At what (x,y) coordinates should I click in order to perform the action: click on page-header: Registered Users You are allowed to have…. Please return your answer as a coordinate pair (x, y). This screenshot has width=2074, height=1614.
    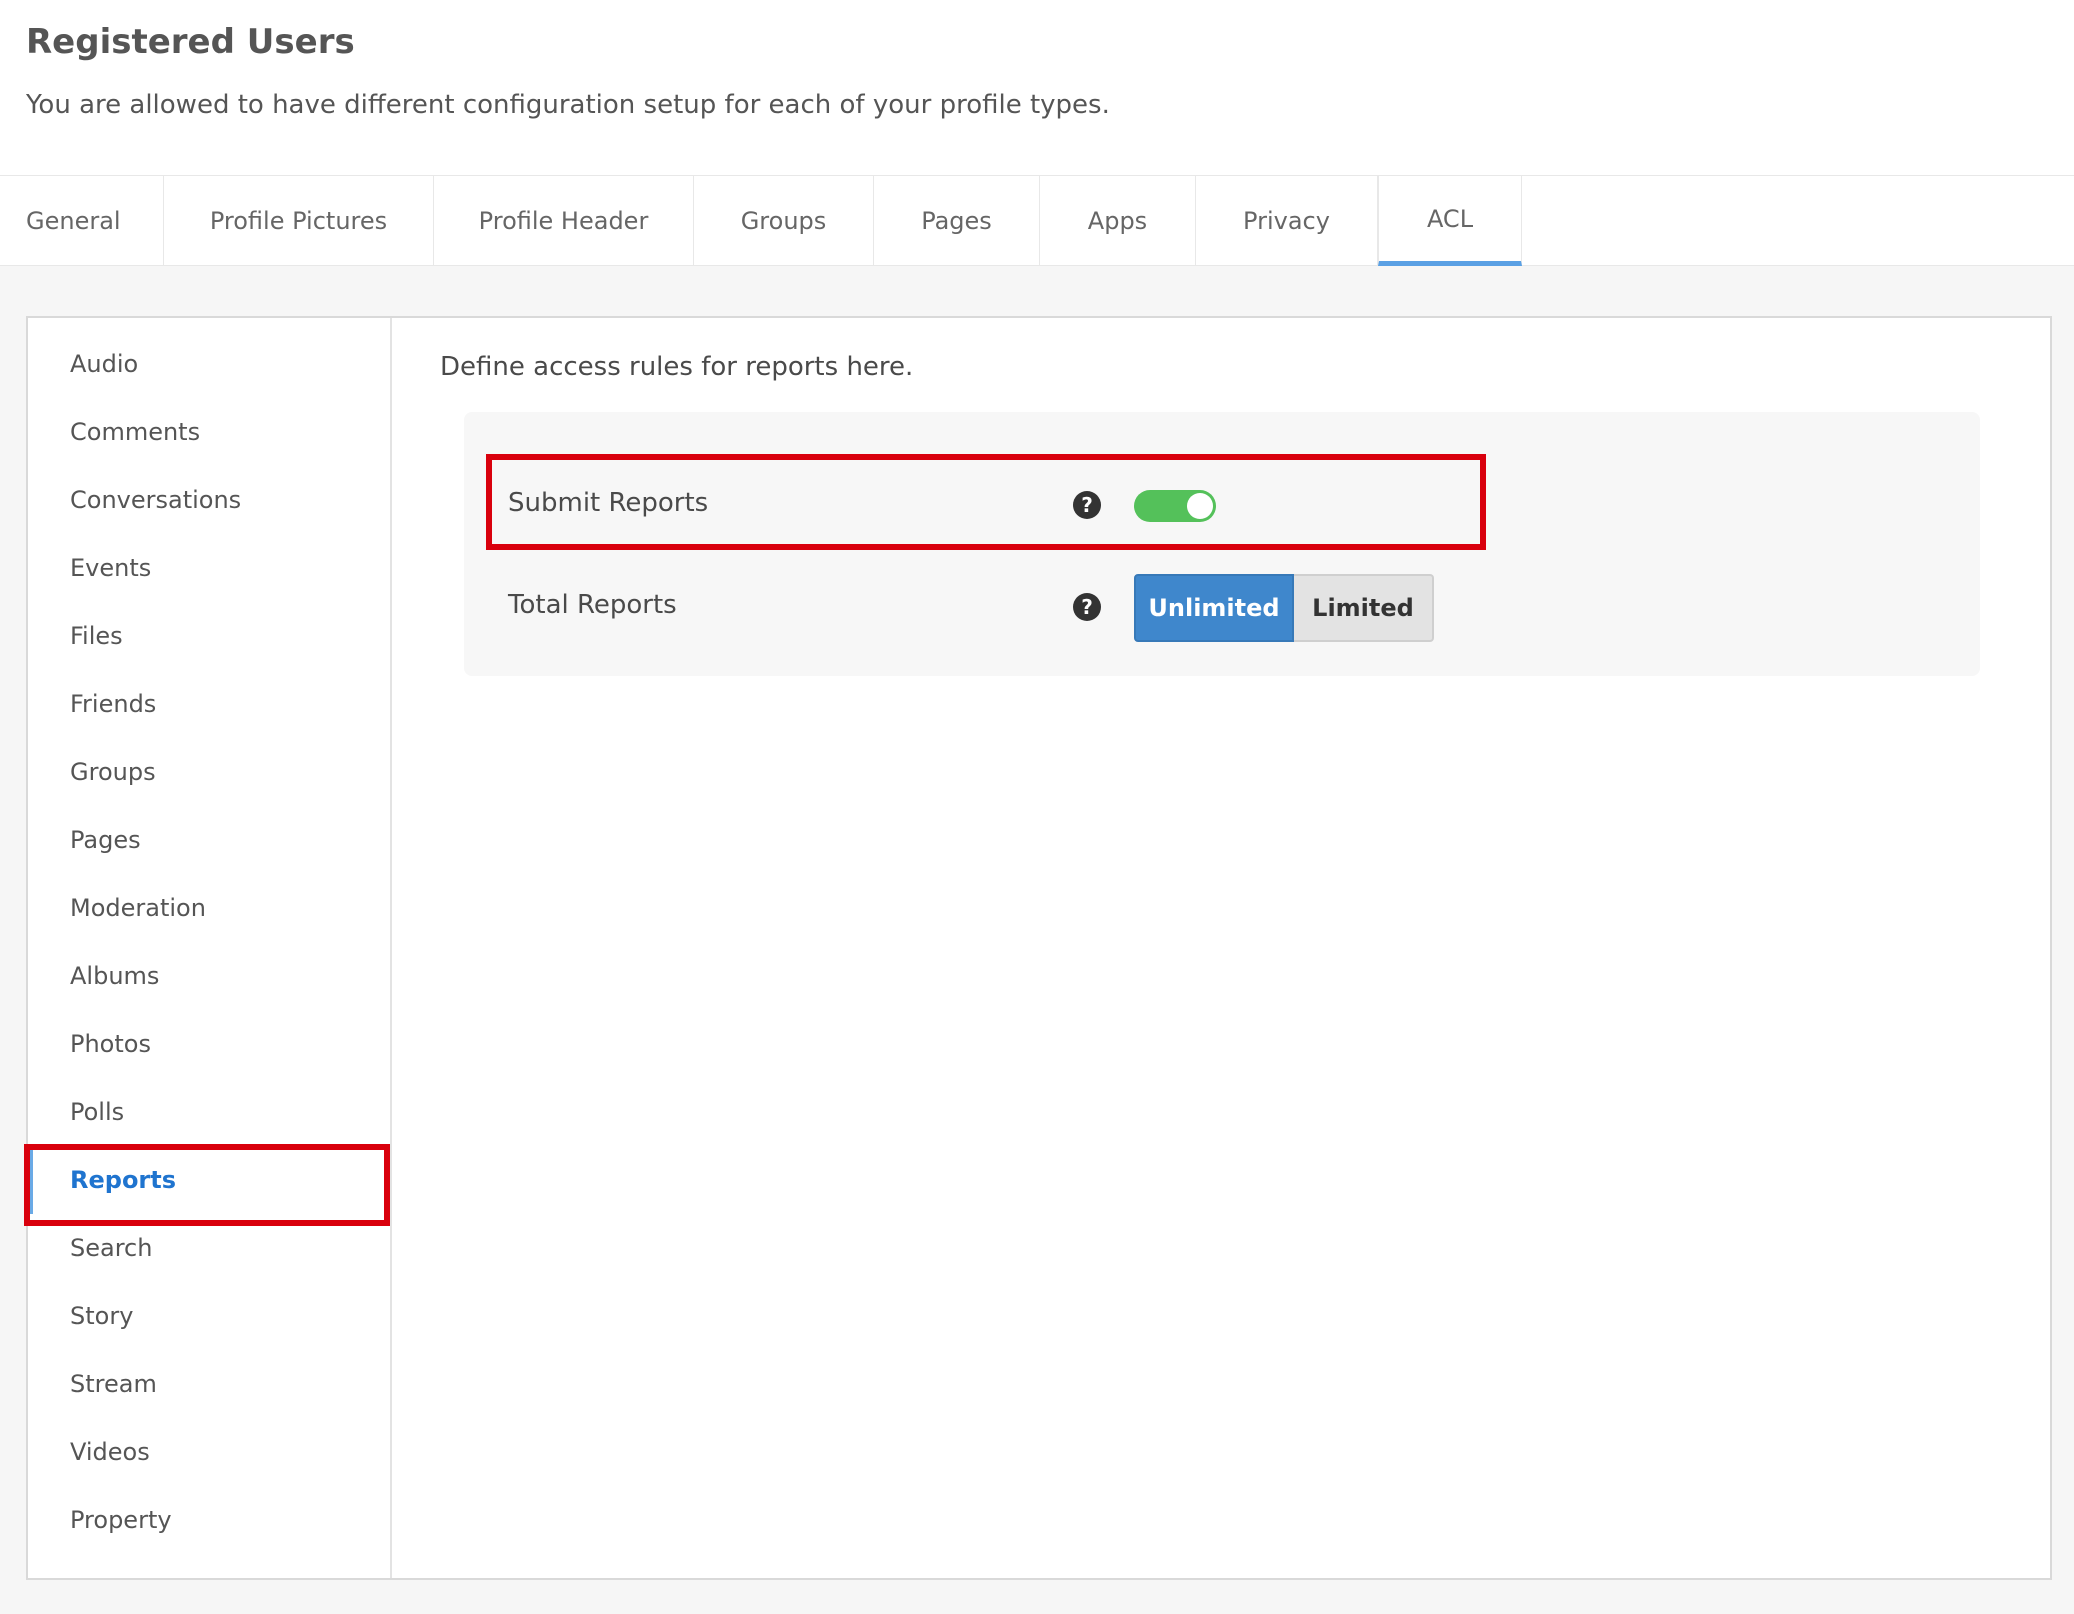
    Looking at the image, I should click on (1037, 87).